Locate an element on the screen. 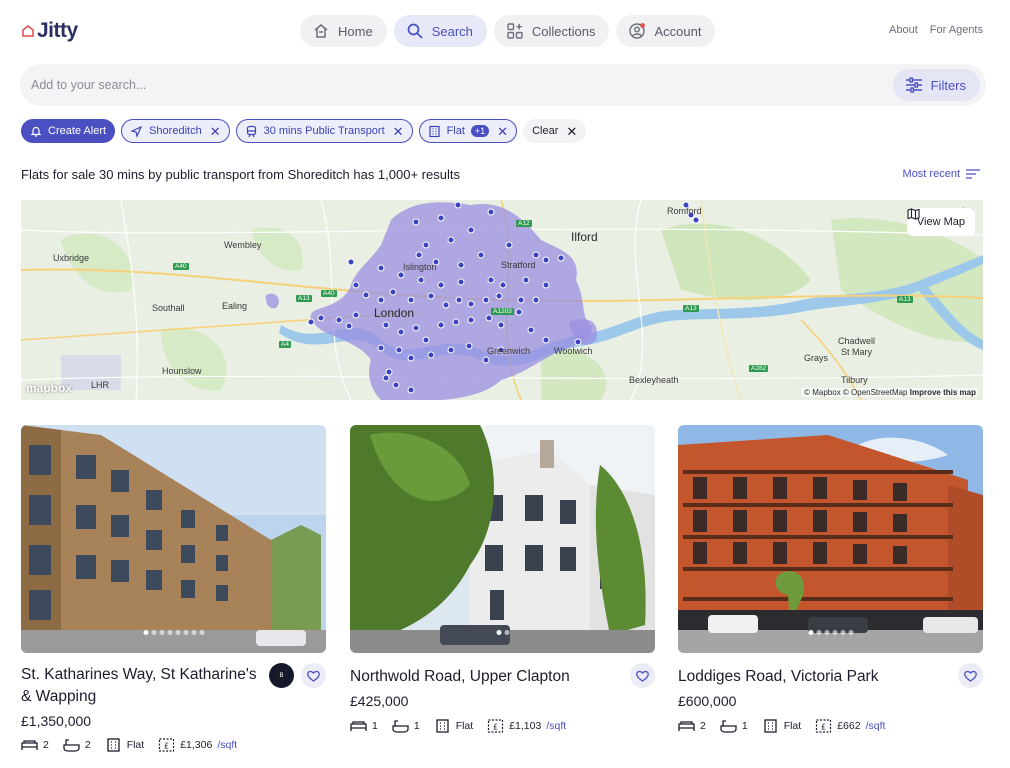 This screenshot has width=1010, height=768. mapbox-logo: mapbox is located at coordinates (49, 388).